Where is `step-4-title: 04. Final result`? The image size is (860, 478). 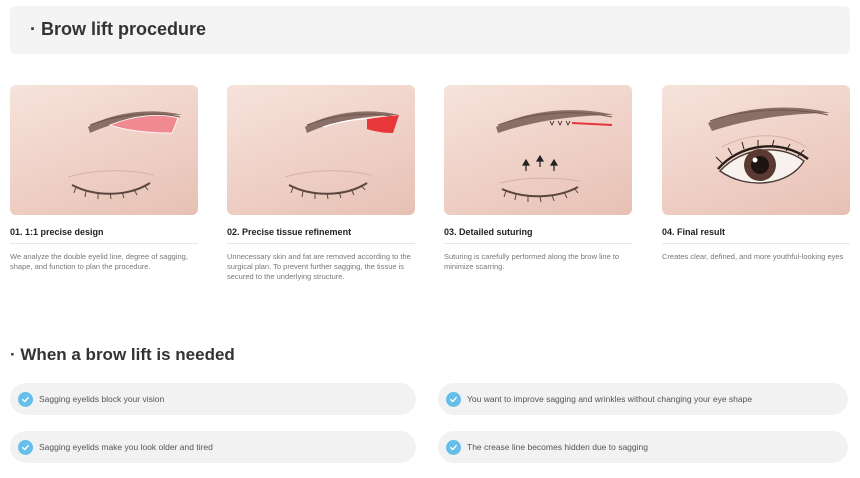 step-4-title: 04. Final result is located at coordinates (694, 232).